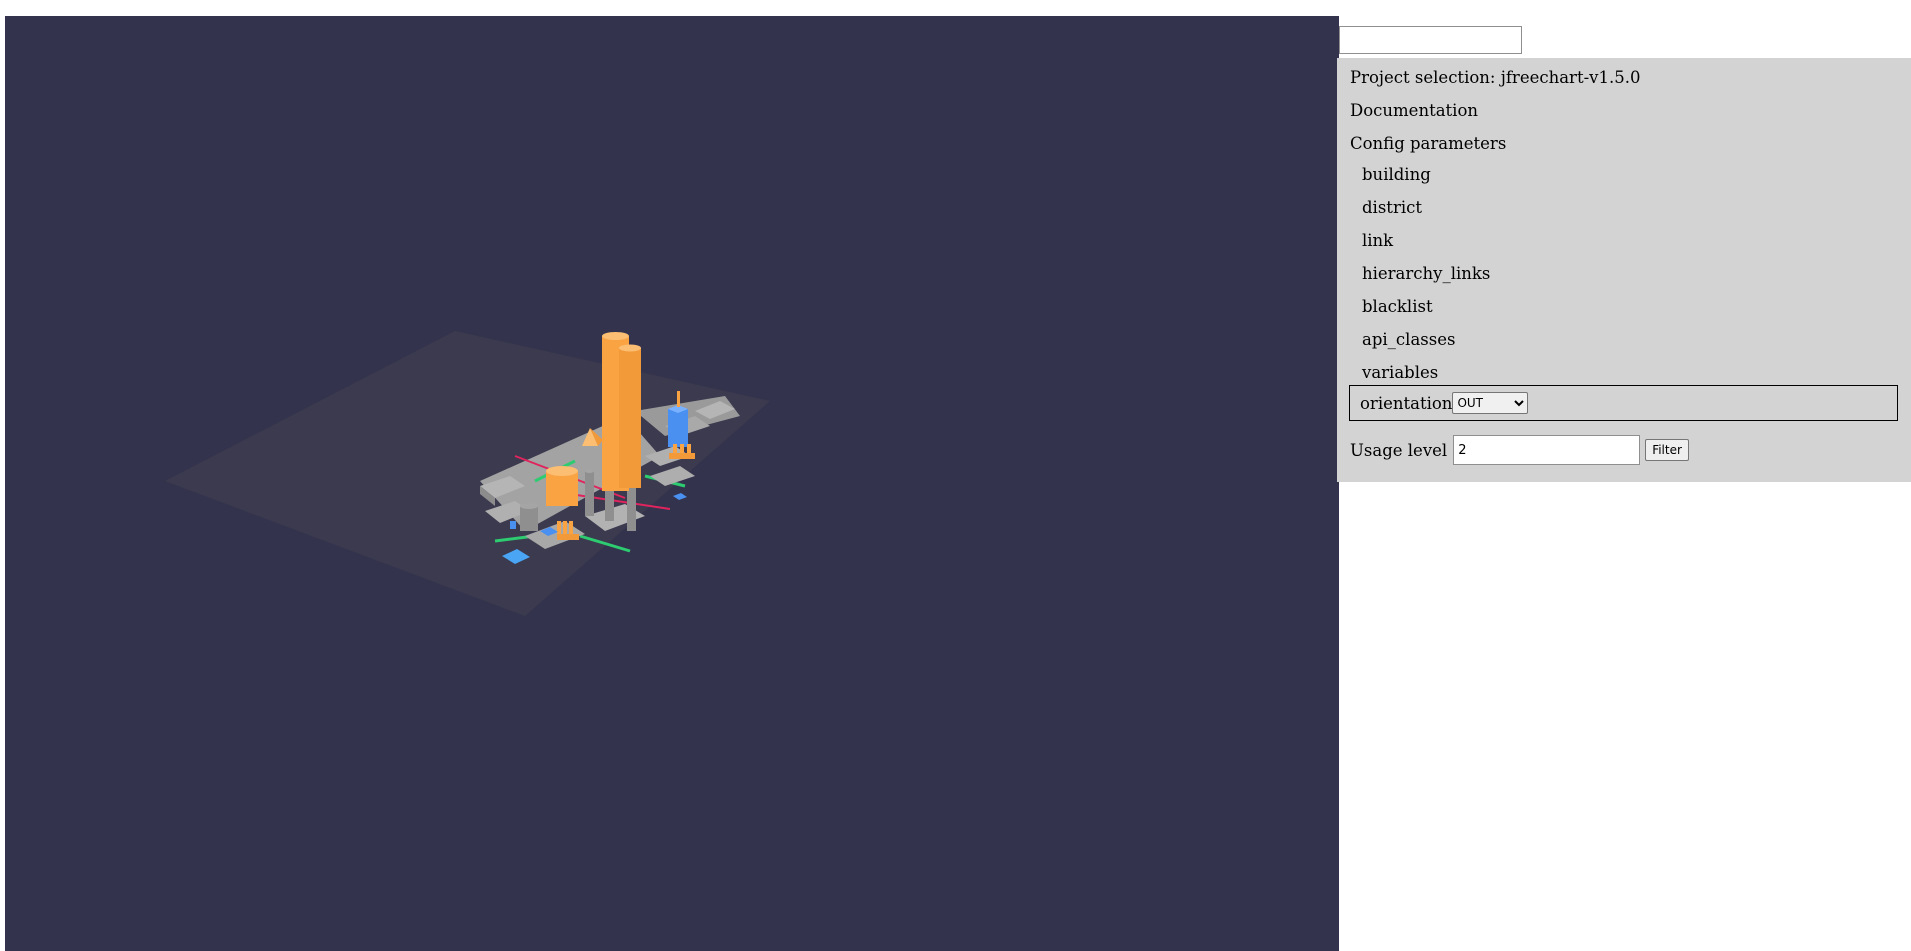 This screenshot has height=951, width=1911. I want to click on usage-level-row: Usage level Filter, so click(1519, 450).